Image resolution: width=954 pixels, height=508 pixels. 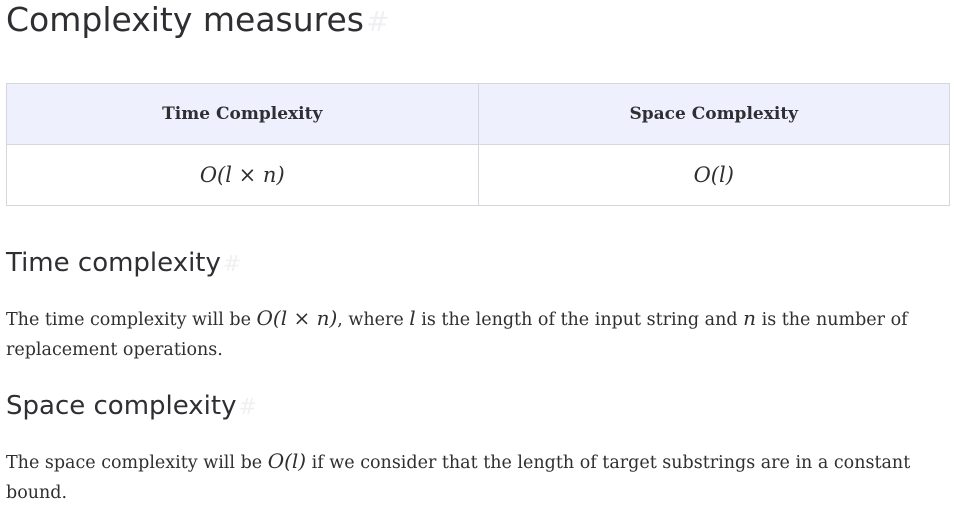 What do you see at coordinates (377, 21) in the screenshot?
I see `heading-anchor-link: #` at bounding box center [377, 21].